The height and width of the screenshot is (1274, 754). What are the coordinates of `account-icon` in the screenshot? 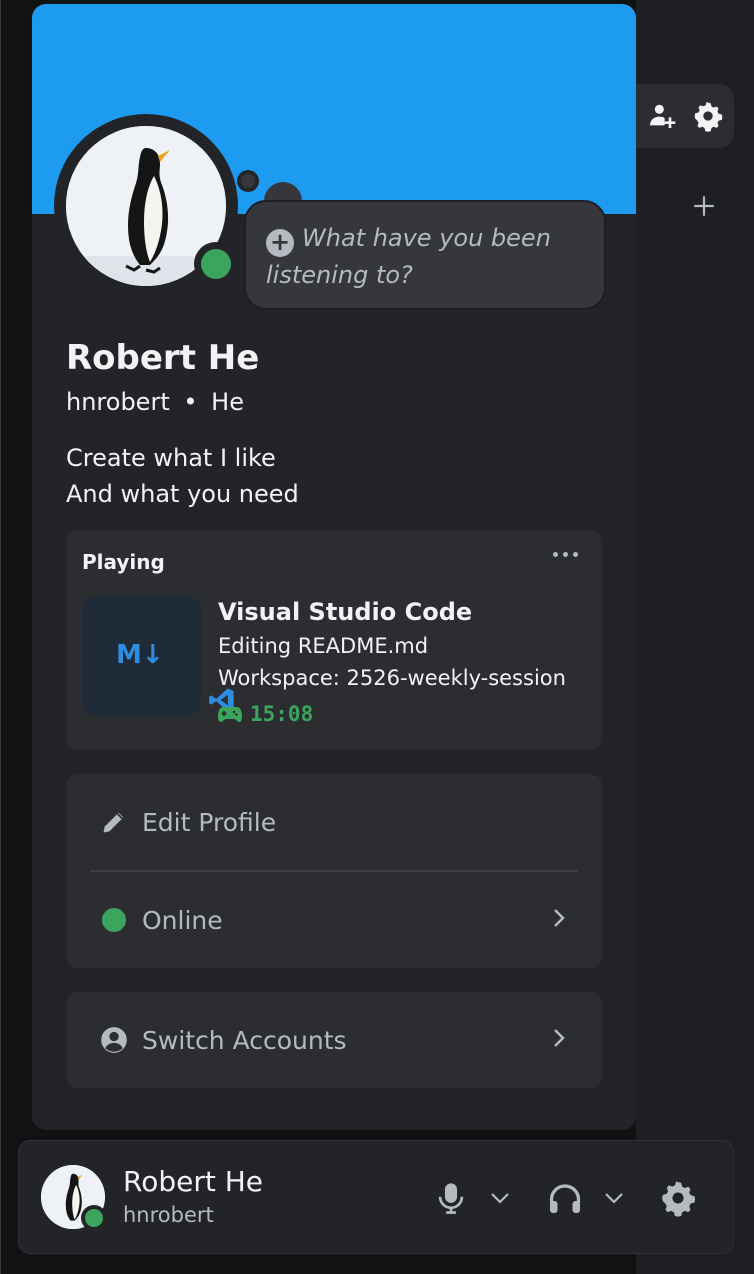 It's located at (114, 1040).